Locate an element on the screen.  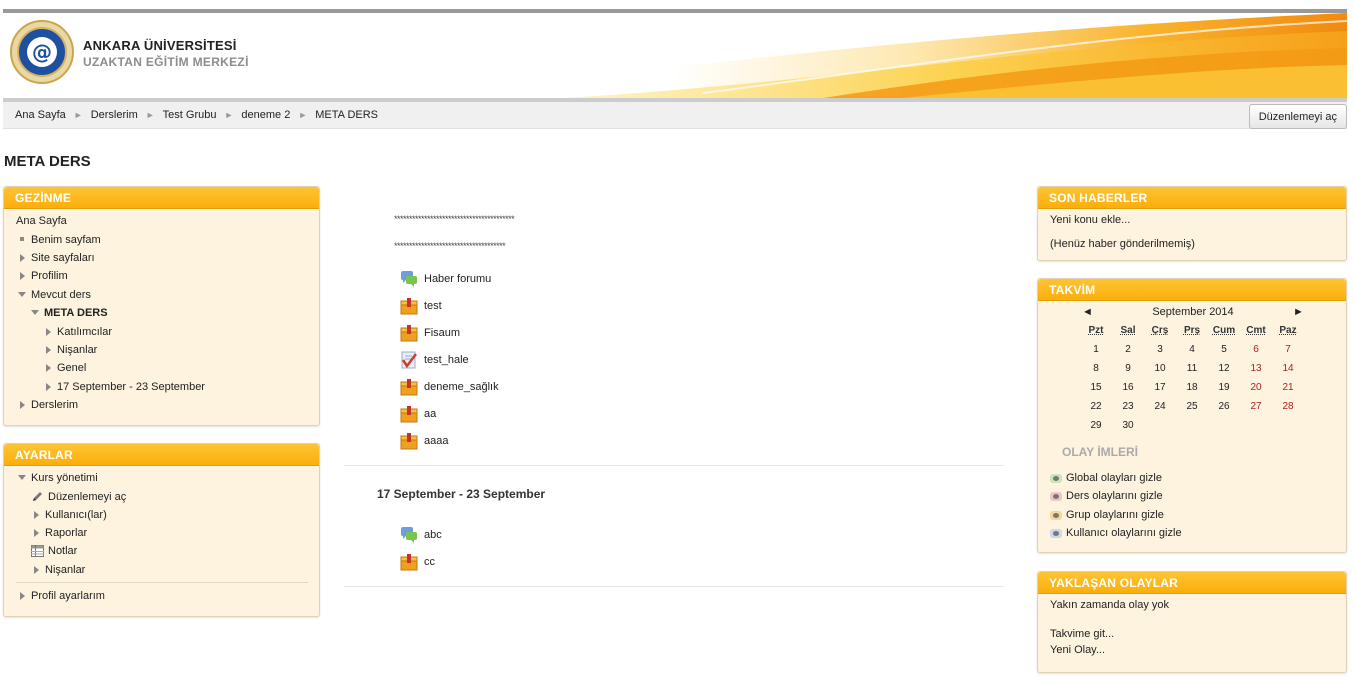
calendar-day: 29 is located at coordinates (1096, 425).